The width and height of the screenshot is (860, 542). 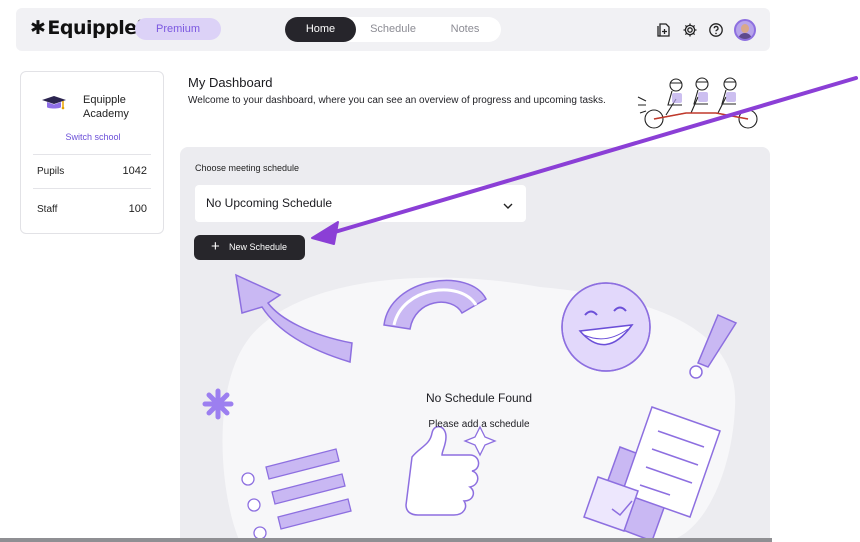 I want to click on horizontal-scrollbar, so click(x=386, y=540).